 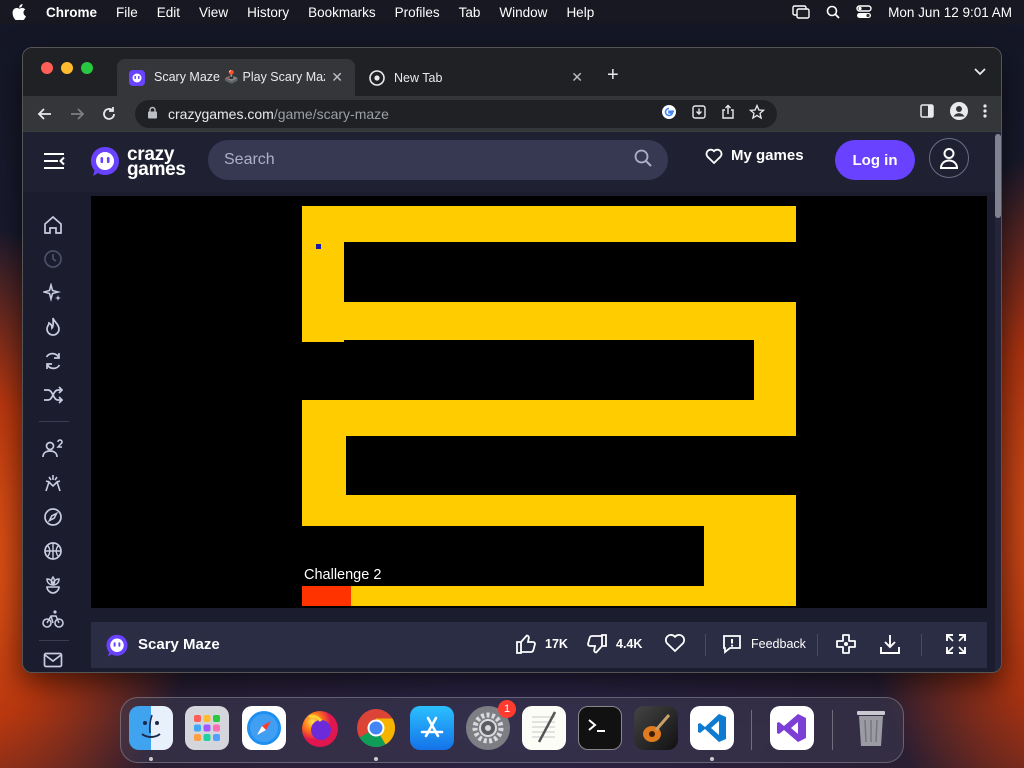 What do you see at coordinates (213, 12) in the screenshot?
I see `menu-view: View` at bounding box center [213, 12].